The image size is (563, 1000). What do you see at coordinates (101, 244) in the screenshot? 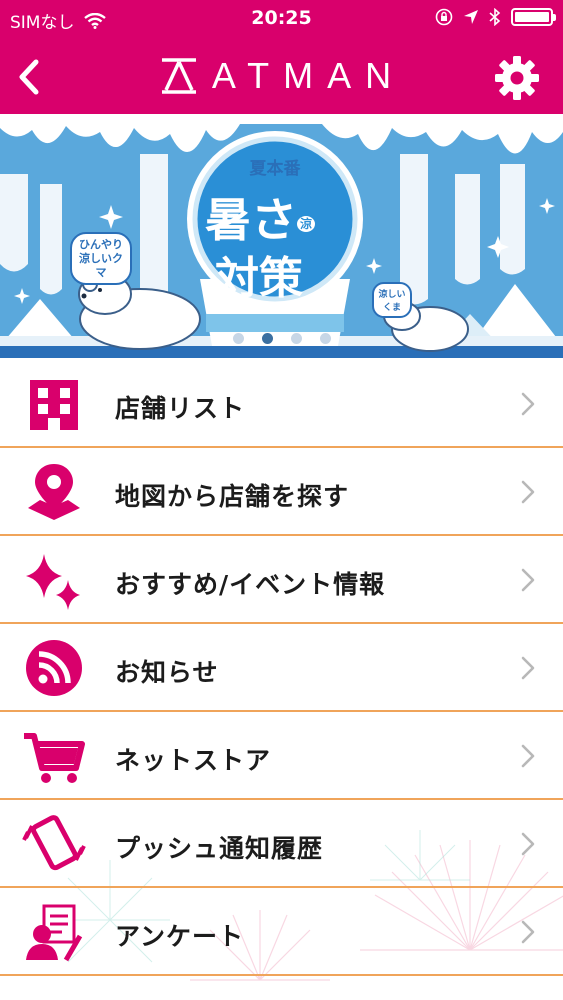
I see `bubble-left-line1: ひんやり` at bounding box center [101, 244].